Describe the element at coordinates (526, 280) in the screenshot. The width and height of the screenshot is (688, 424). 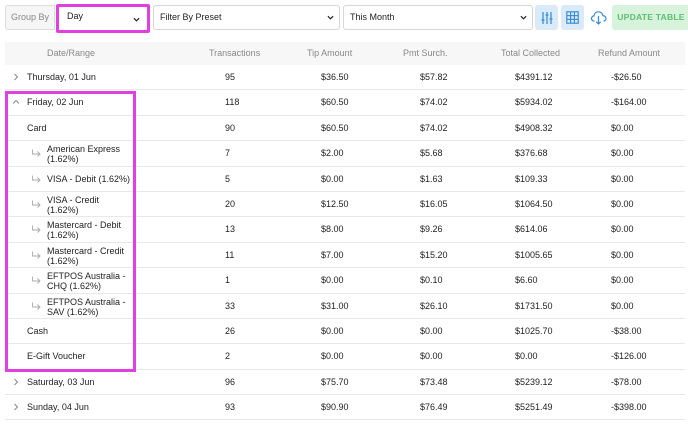
I see `cell-total: $6.60` at that location.